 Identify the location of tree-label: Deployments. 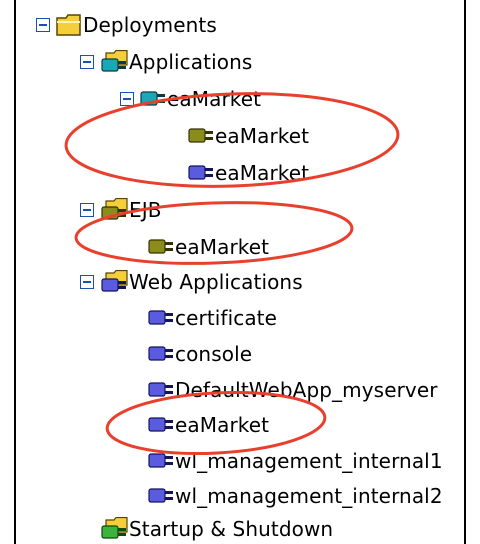
(150, 25).